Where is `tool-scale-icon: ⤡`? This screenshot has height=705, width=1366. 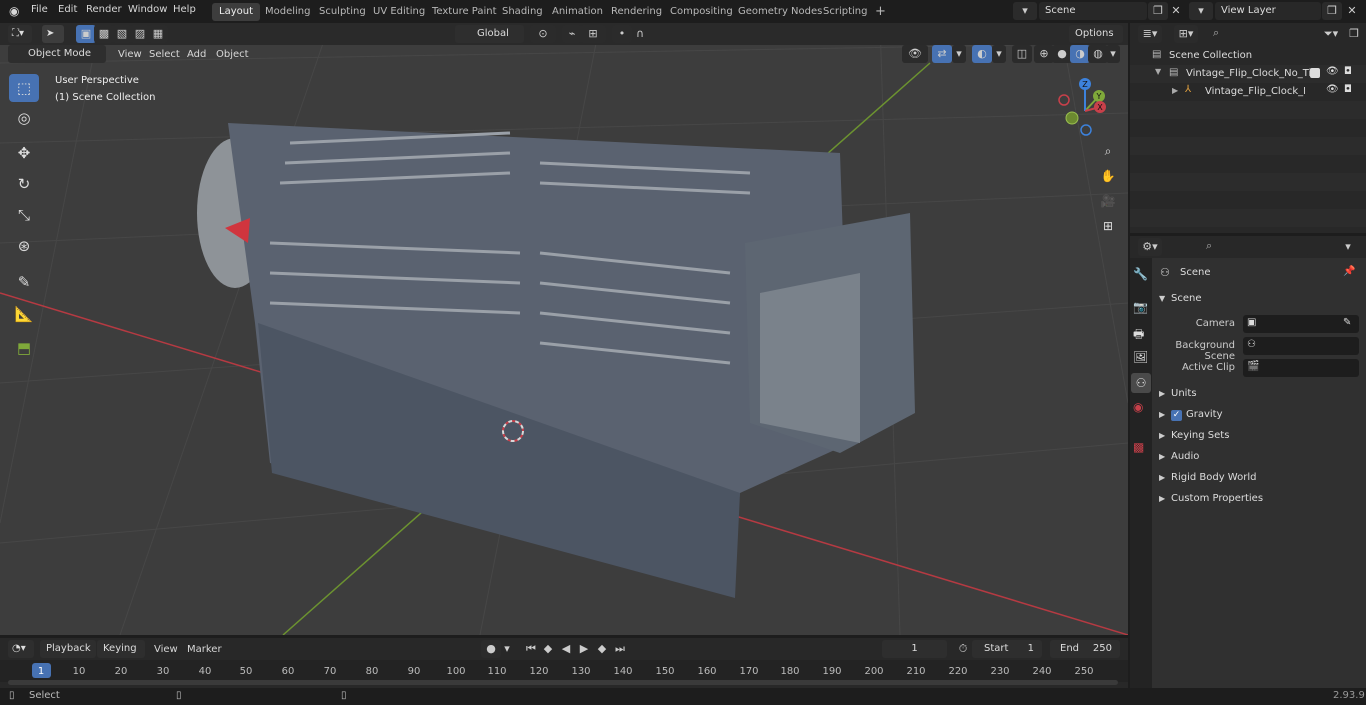 tool-scale-icon: ⤡ is located at coordinates (24, 215).